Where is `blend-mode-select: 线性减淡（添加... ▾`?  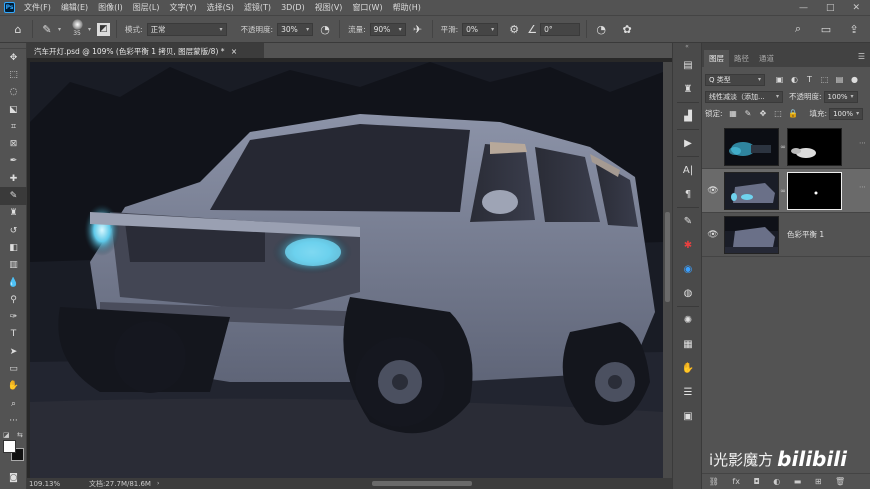
blend-mode-select: 线性减淡（添加... ▾ is located at coordinates (744, 96).